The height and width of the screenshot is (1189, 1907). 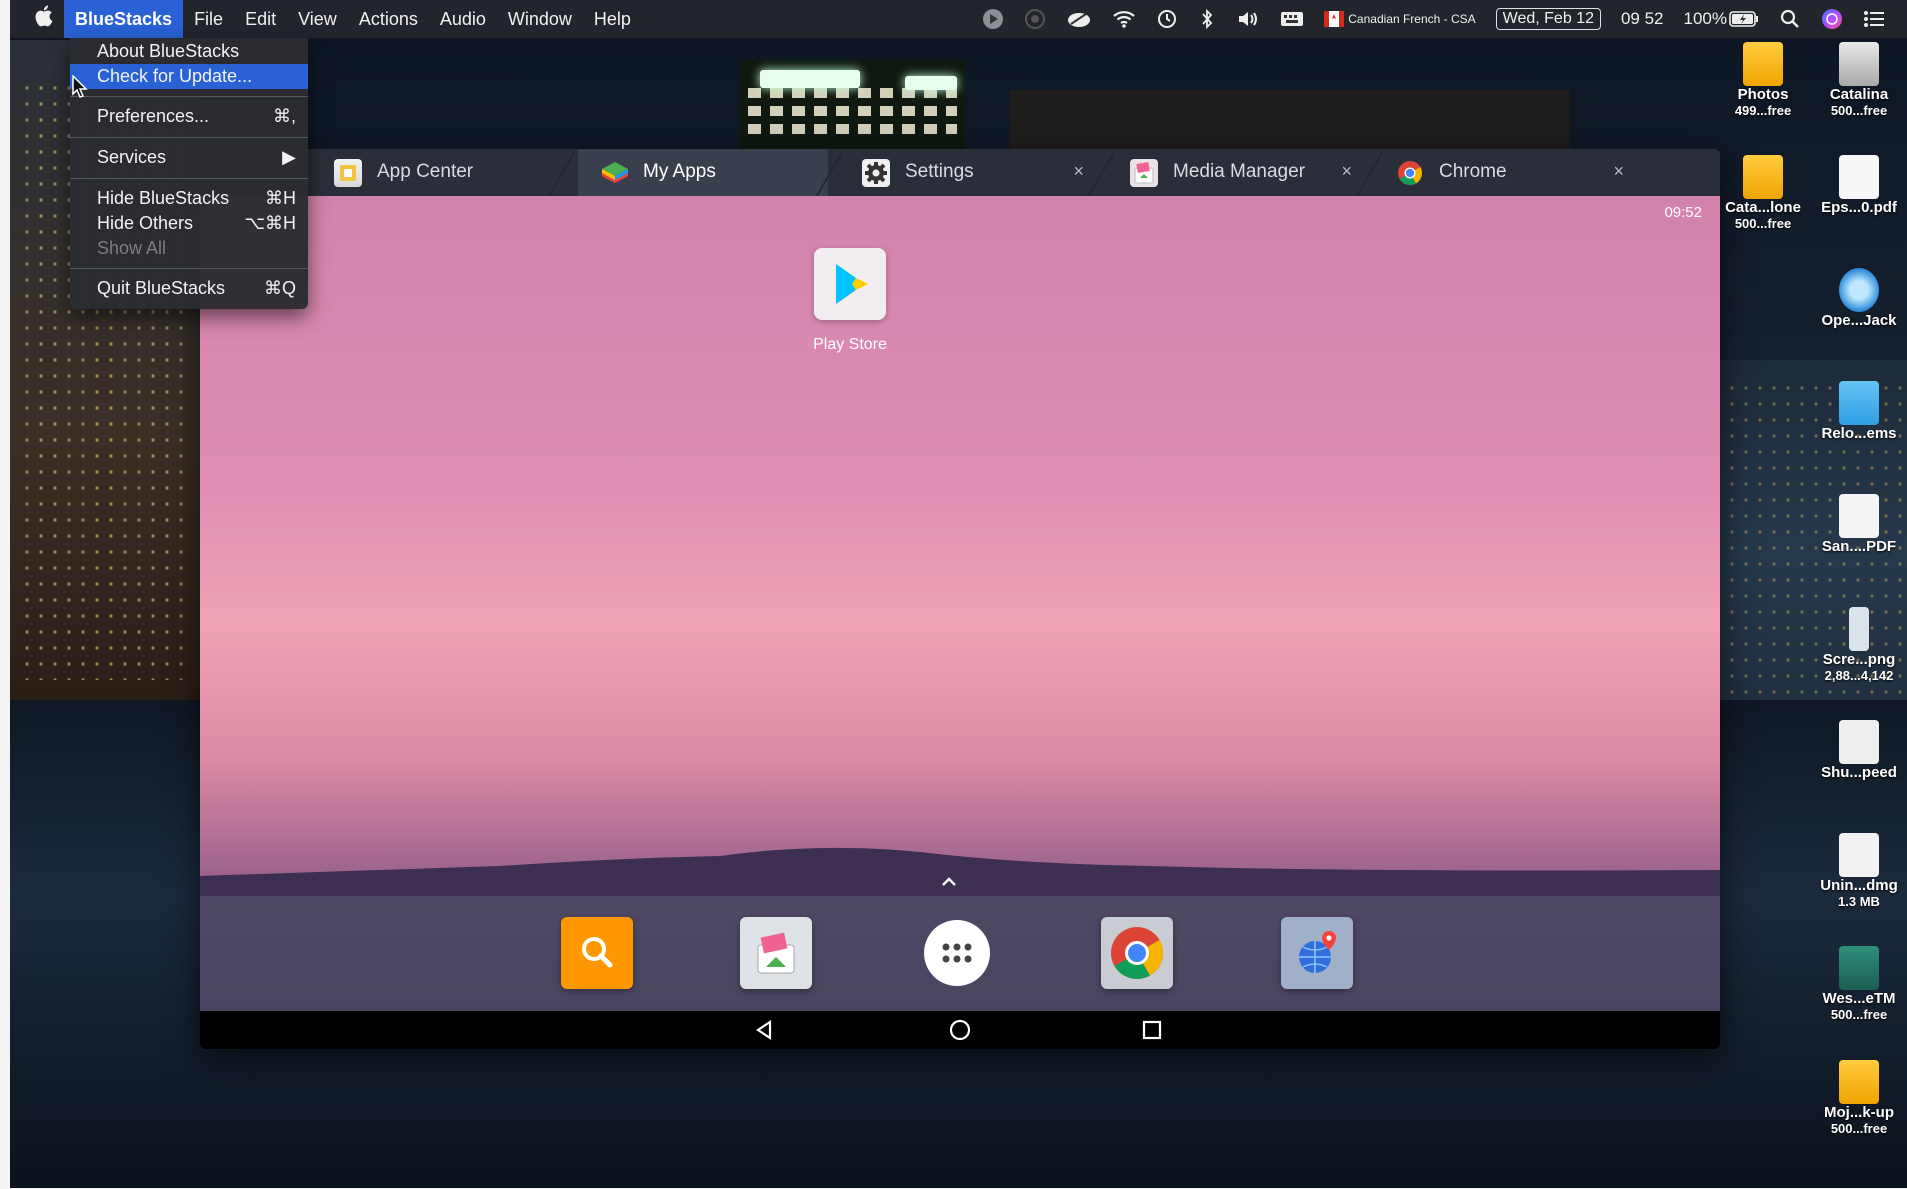 I want to click on canada-flag-icon, so click(x=1334, y=19).